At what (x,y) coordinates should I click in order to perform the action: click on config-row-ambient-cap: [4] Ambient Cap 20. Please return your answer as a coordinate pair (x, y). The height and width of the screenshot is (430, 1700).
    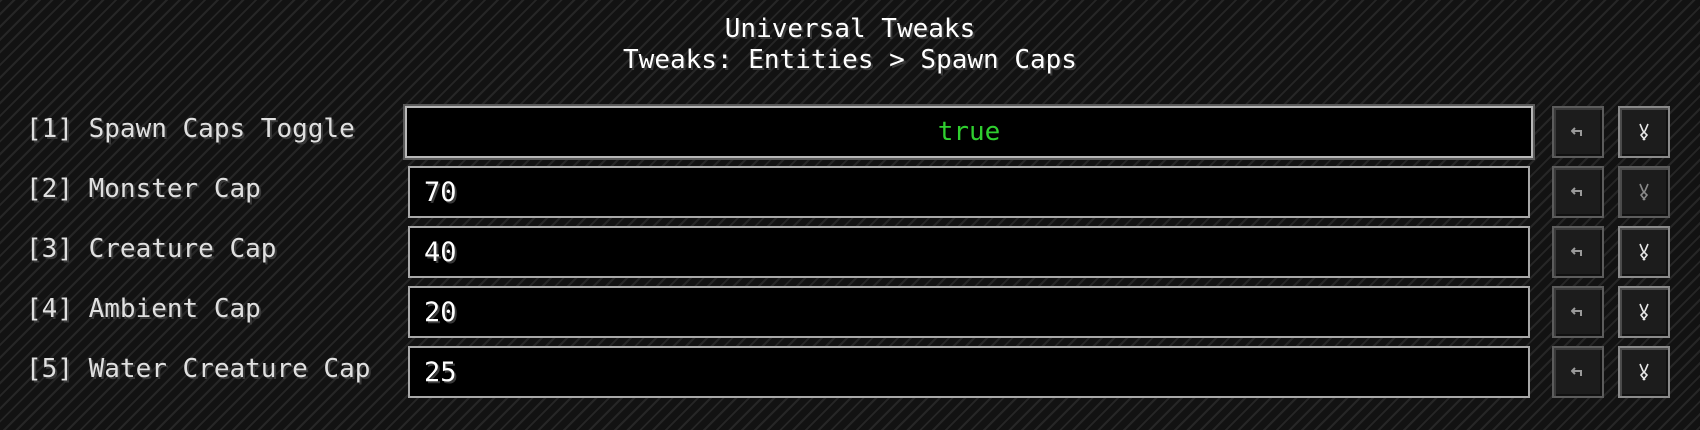
    Looking at the image, I should click on (850, 314).